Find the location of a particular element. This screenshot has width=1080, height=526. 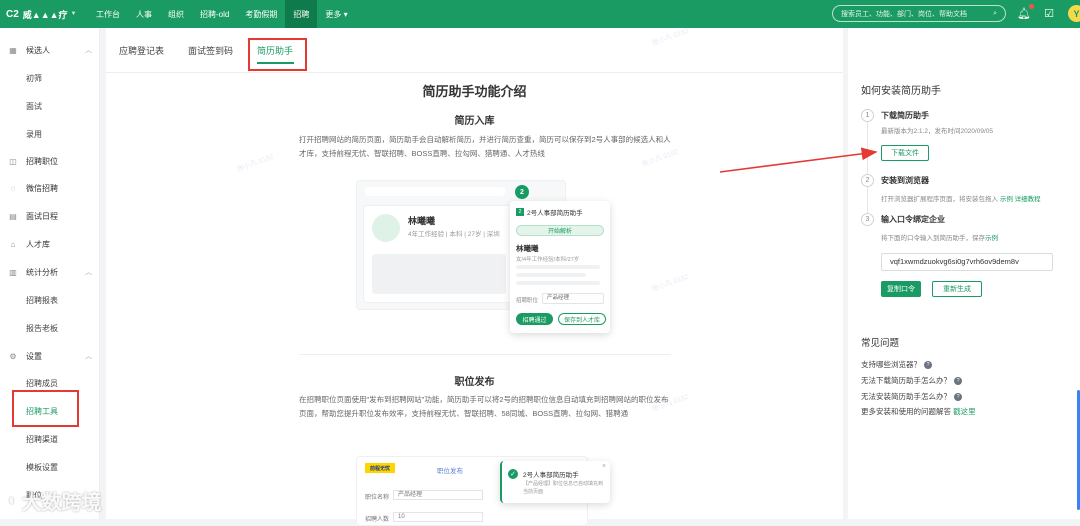

download-file-button: 下载文件 is located at coordinates (905, 153).